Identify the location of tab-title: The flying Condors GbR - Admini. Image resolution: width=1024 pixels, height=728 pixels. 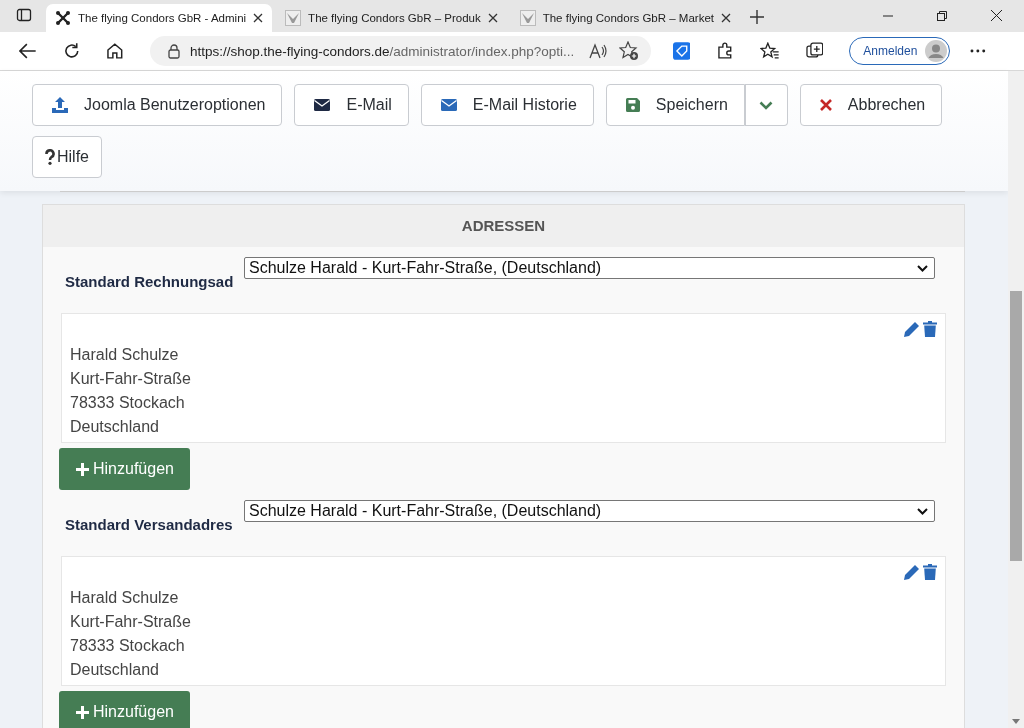
(162, 18).